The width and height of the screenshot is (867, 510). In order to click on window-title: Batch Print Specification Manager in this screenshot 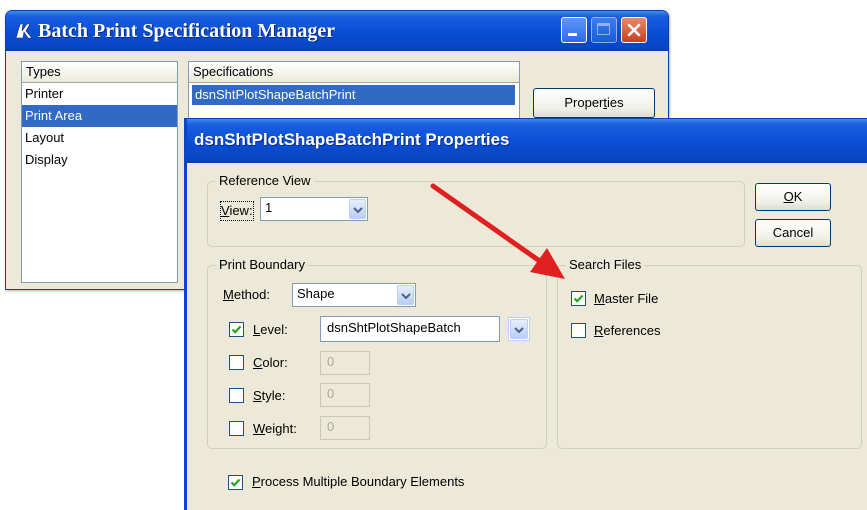, I will do `click(187, 31)`.